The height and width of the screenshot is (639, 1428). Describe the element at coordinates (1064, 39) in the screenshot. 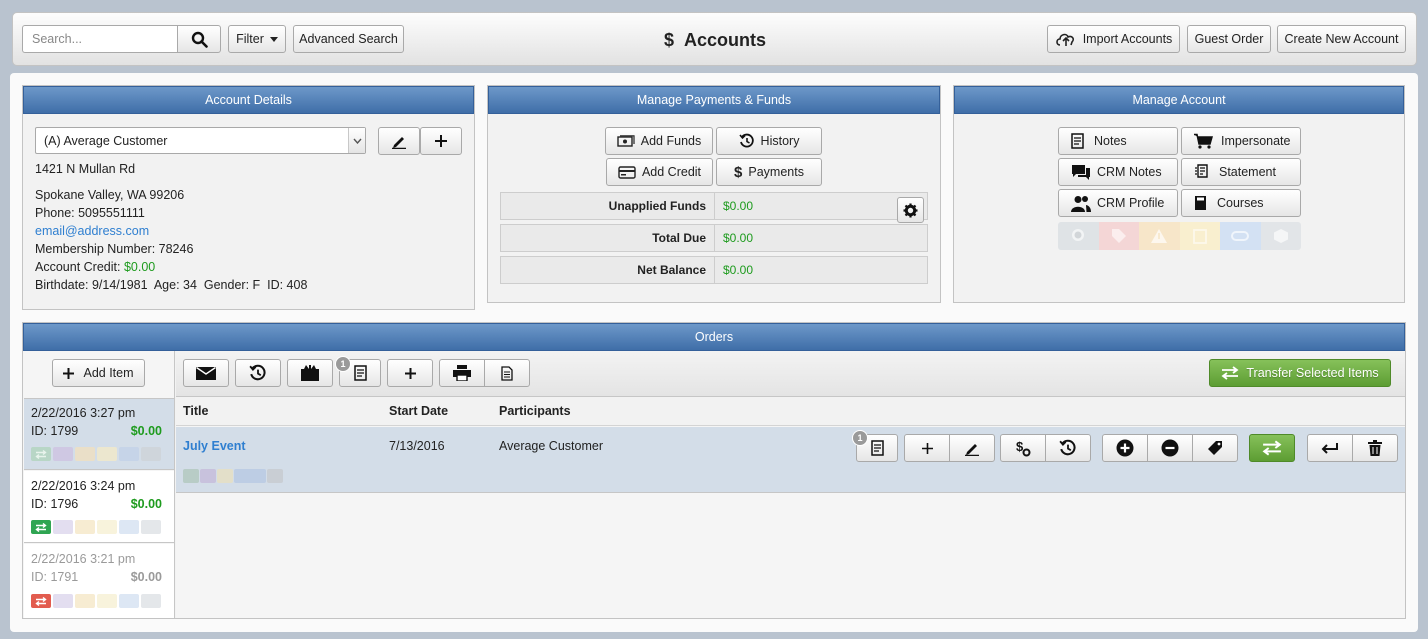

I see `cloud-upload-icon` at that location.